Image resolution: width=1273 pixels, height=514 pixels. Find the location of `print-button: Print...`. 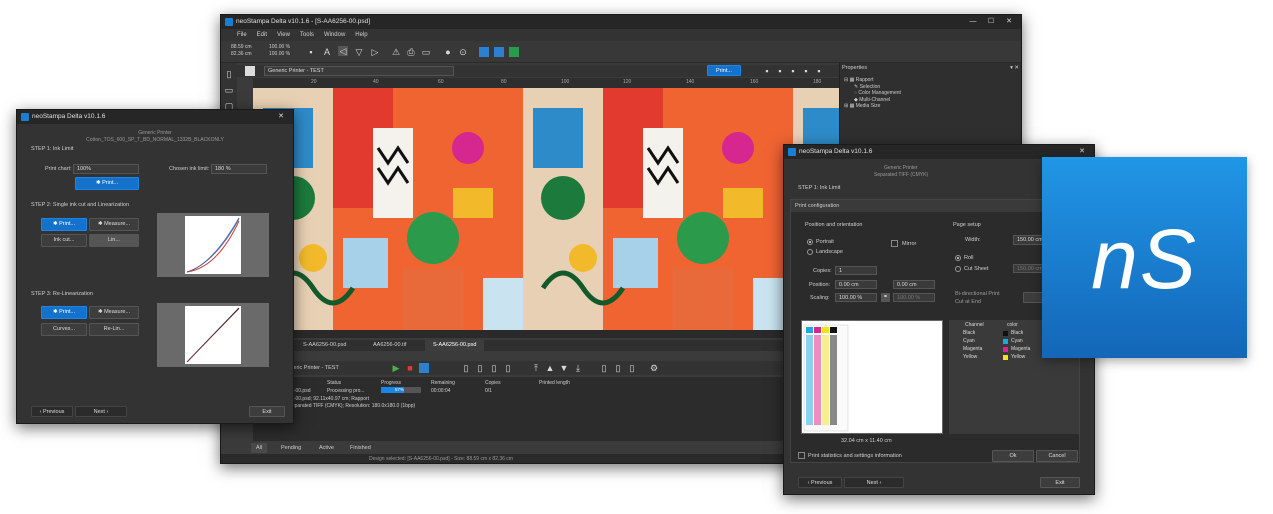

print-button: Print... is located at coordinates (724, 70).